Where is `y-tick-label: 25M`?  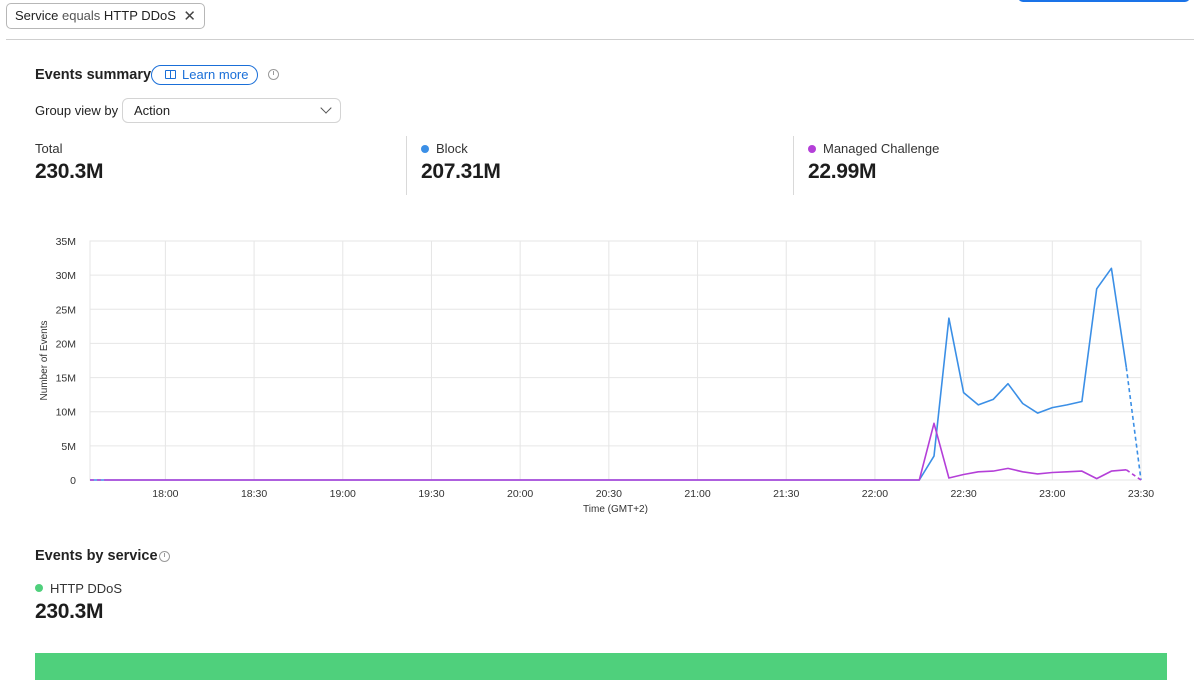
y-tick-label: 25M is located at coordinates (66, 310).